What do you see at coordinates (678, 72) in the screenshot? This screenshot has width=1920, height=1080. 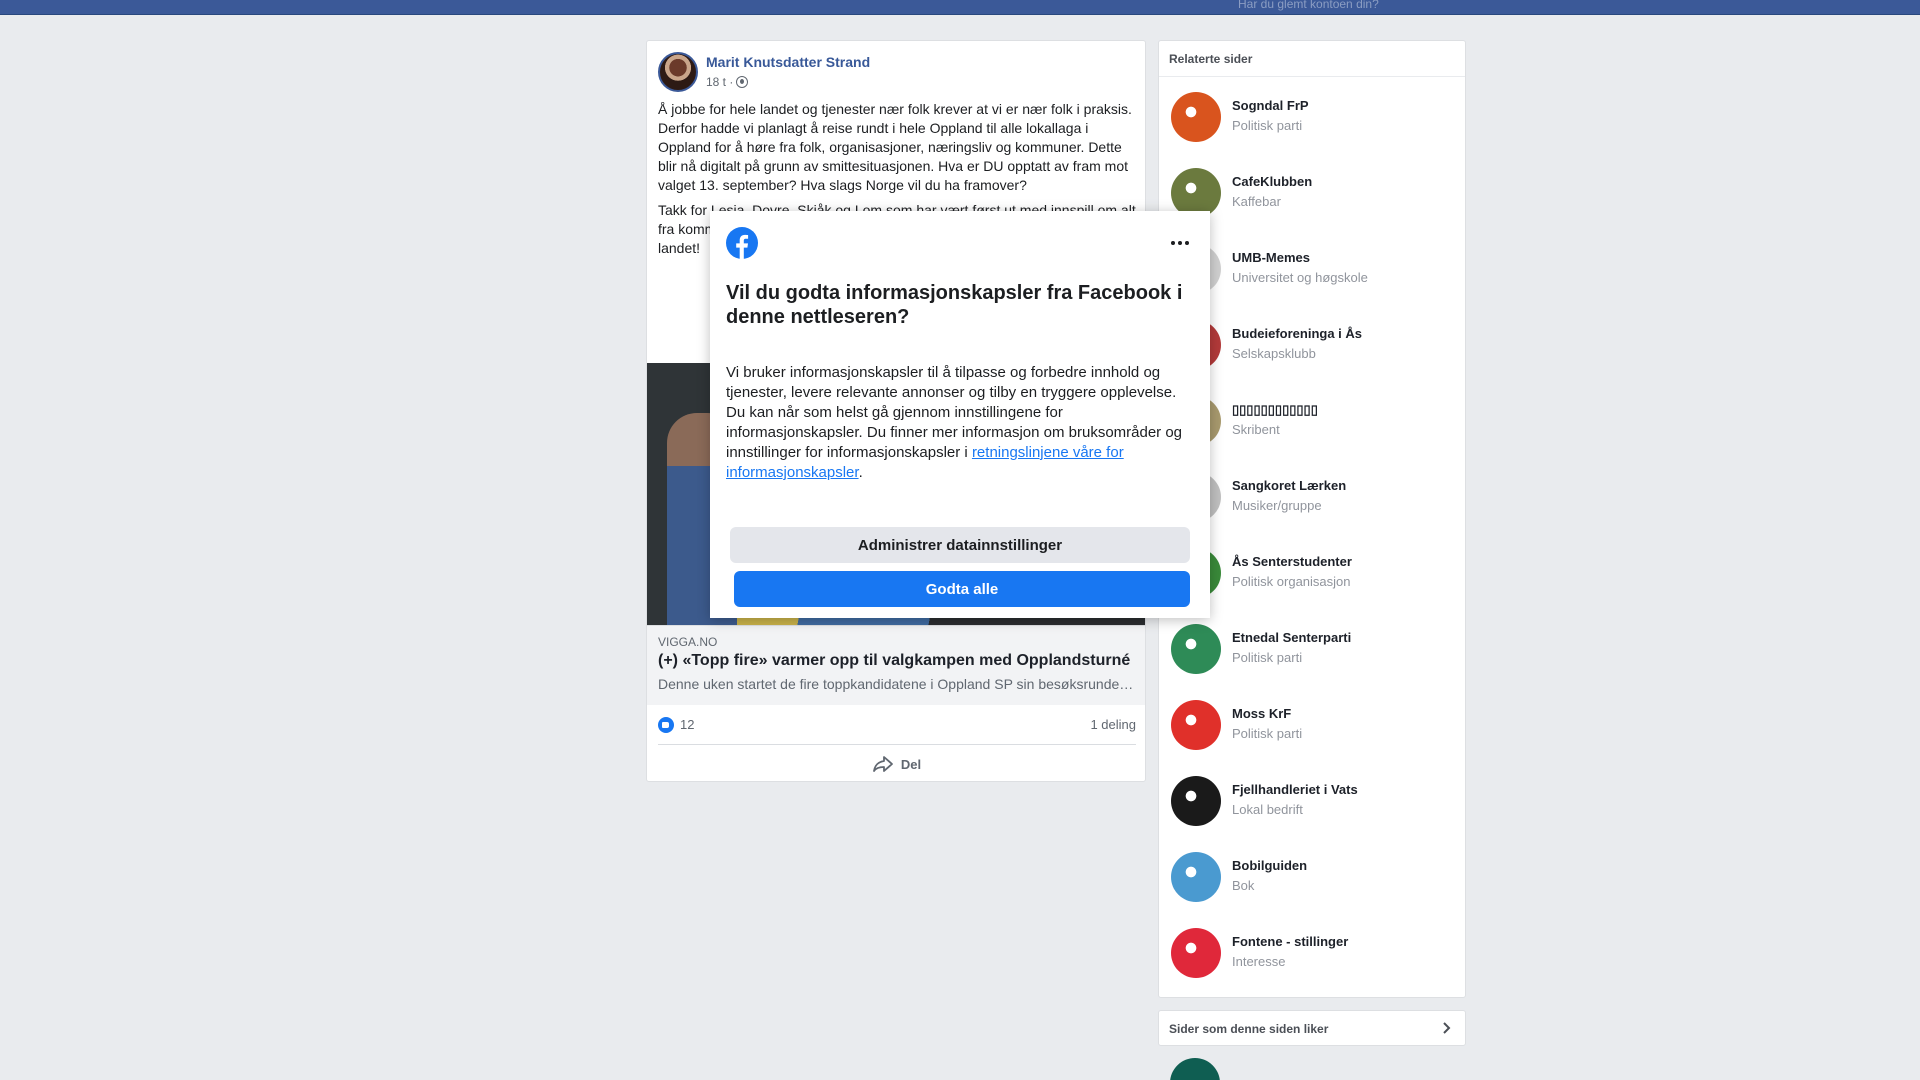 I see `author-avatar` at bounding box center [678, 72].